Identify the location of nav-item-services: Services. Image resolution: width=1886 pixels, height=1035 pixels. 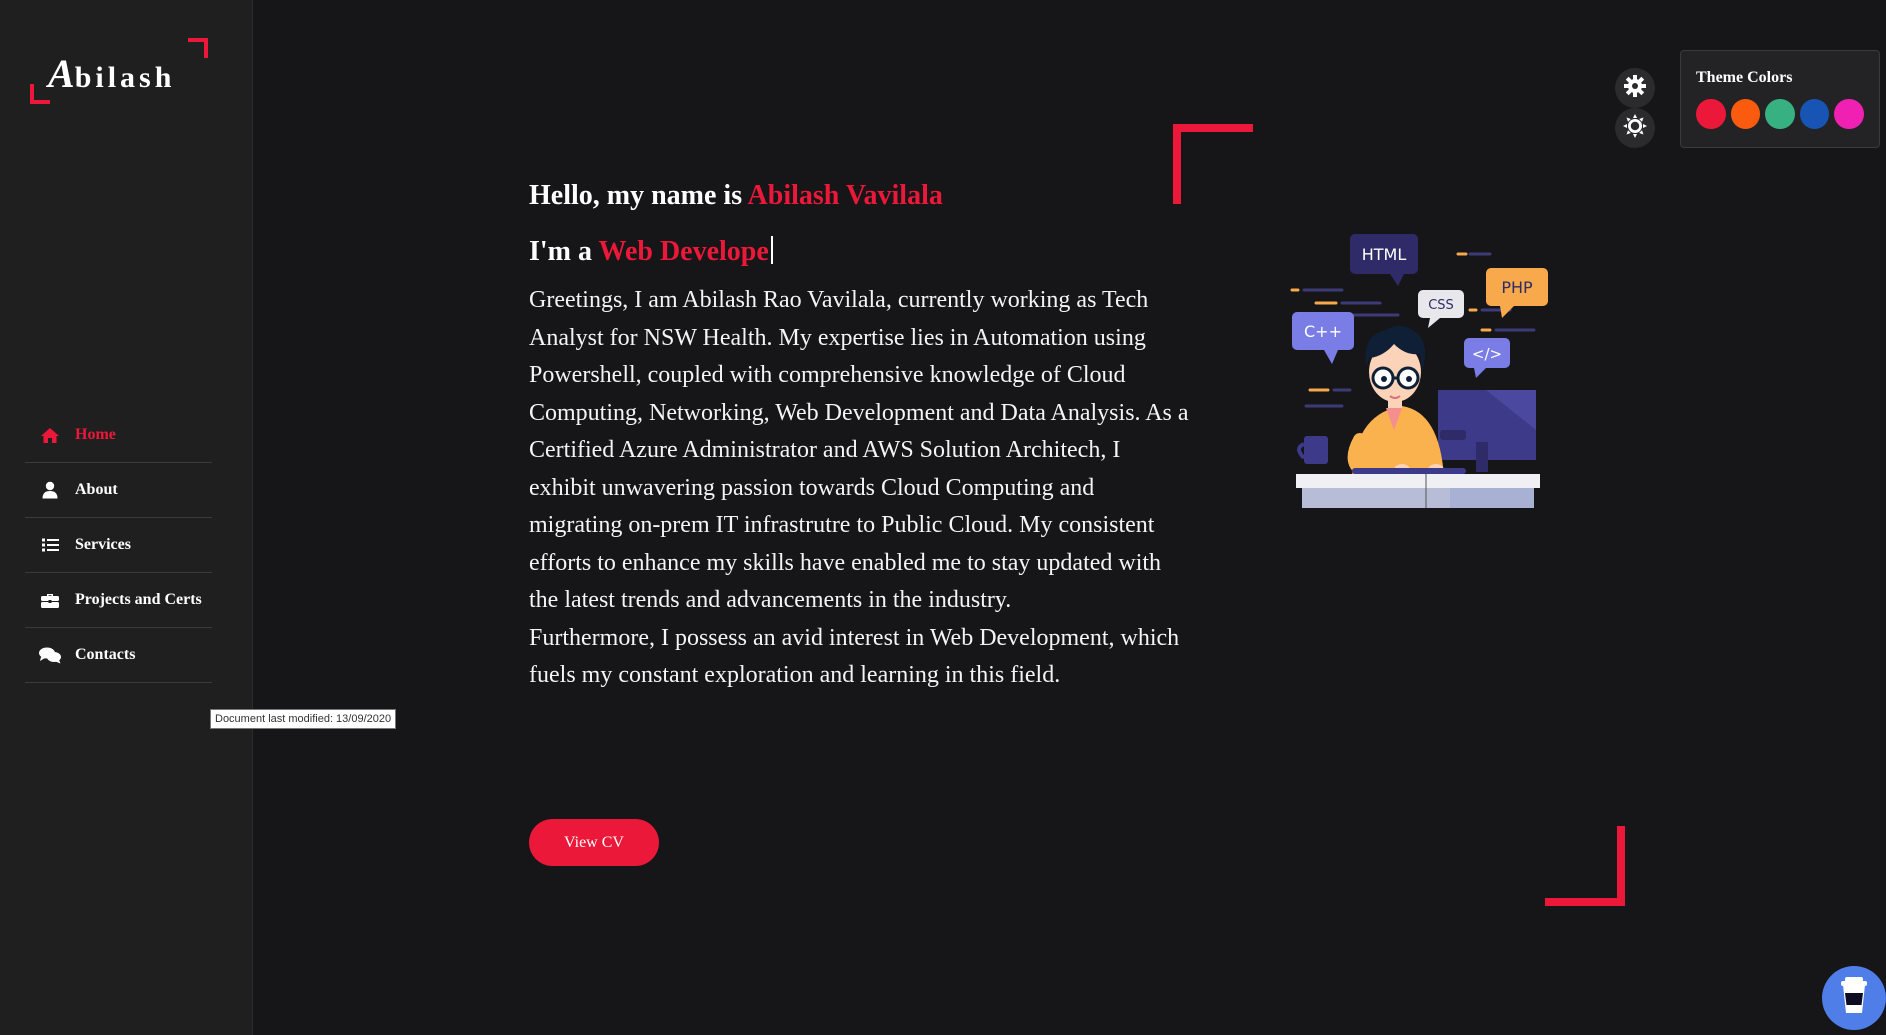
(118, 545).